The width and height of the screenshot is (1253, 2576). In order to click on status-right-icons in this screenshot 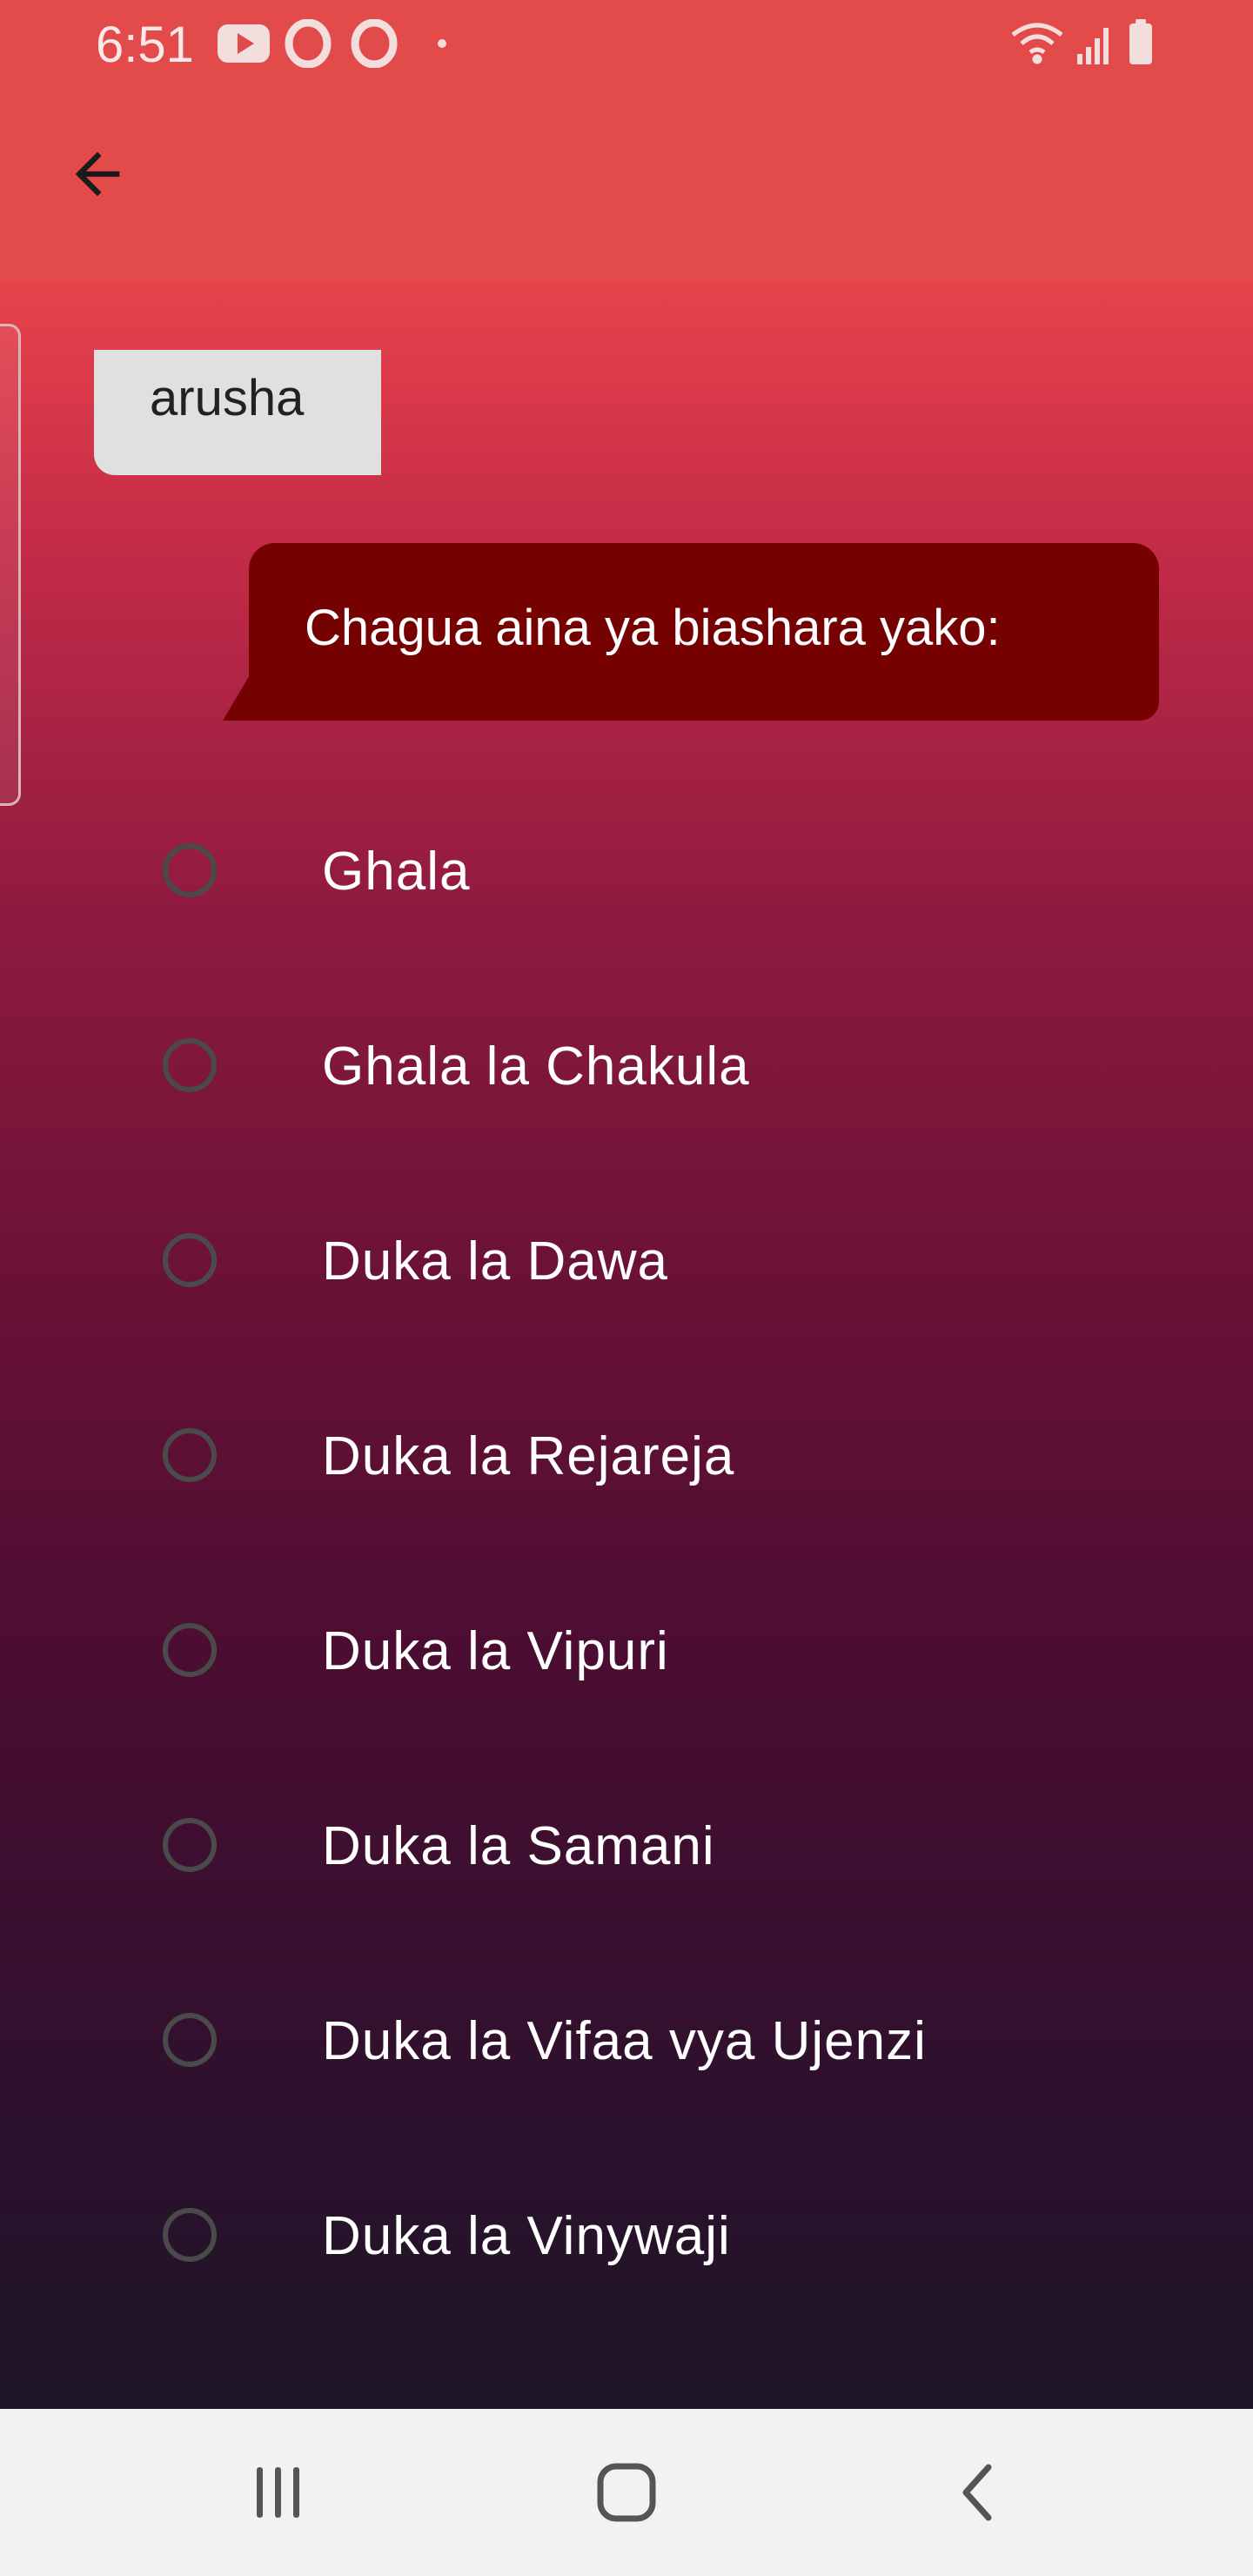, I will do `click(1081, 41)`.